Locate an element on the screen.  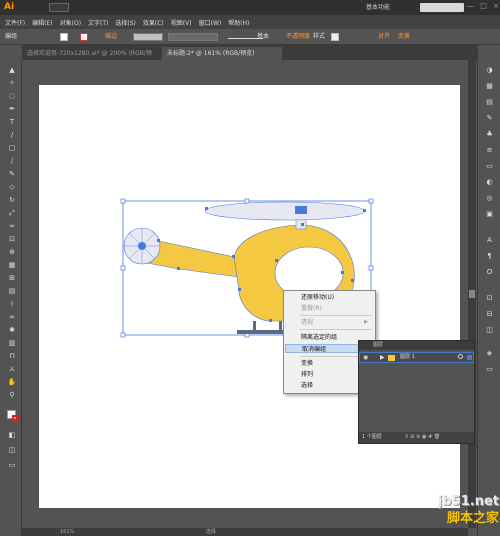
brush-tool-icon: ∕ is located at coordinates (12, 161).